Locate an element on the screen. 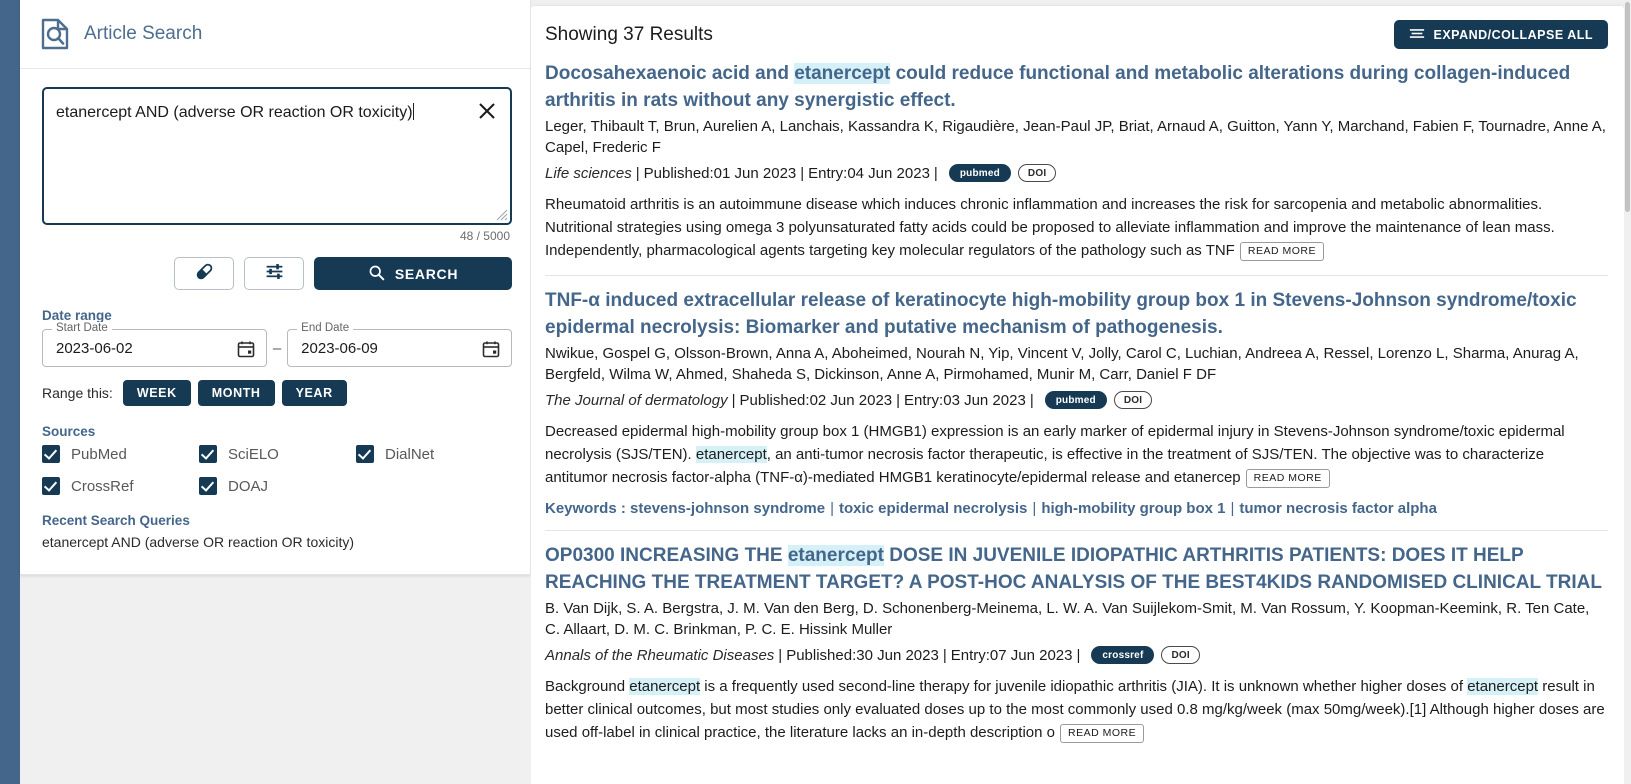  result-published: Published:02 Jun 2023 is located at coordinates (816, 400).